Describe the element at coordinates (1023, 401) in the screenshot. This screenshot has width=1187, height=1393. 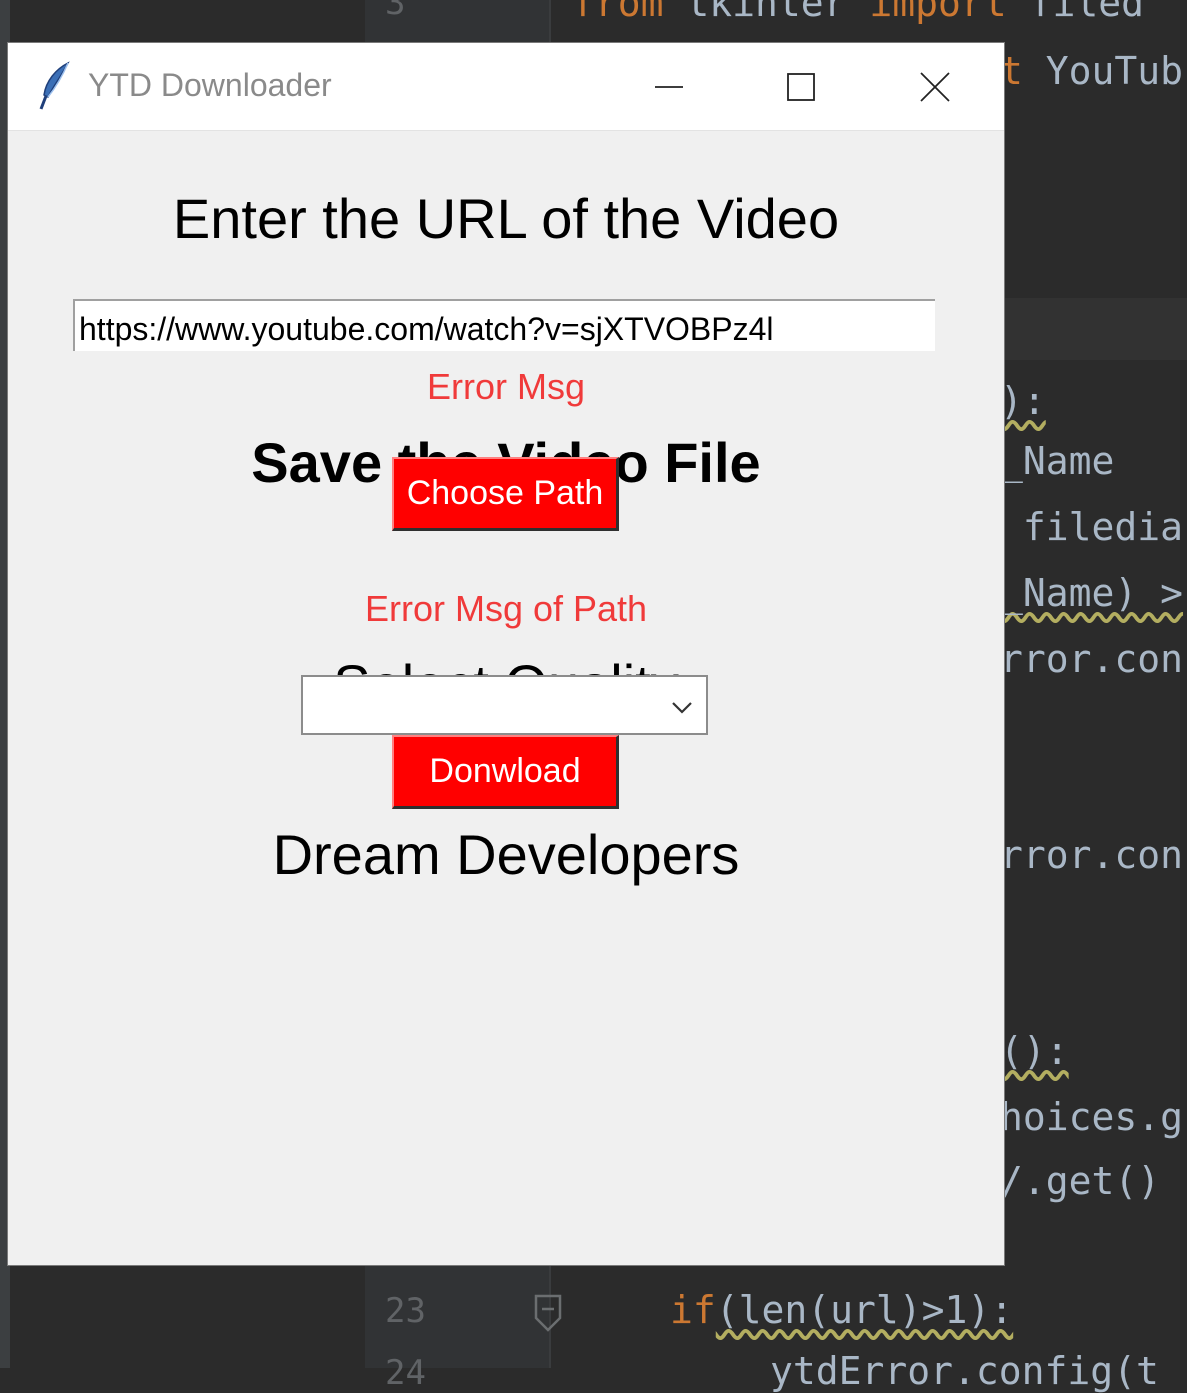
I see `code-line: ):` at that location.